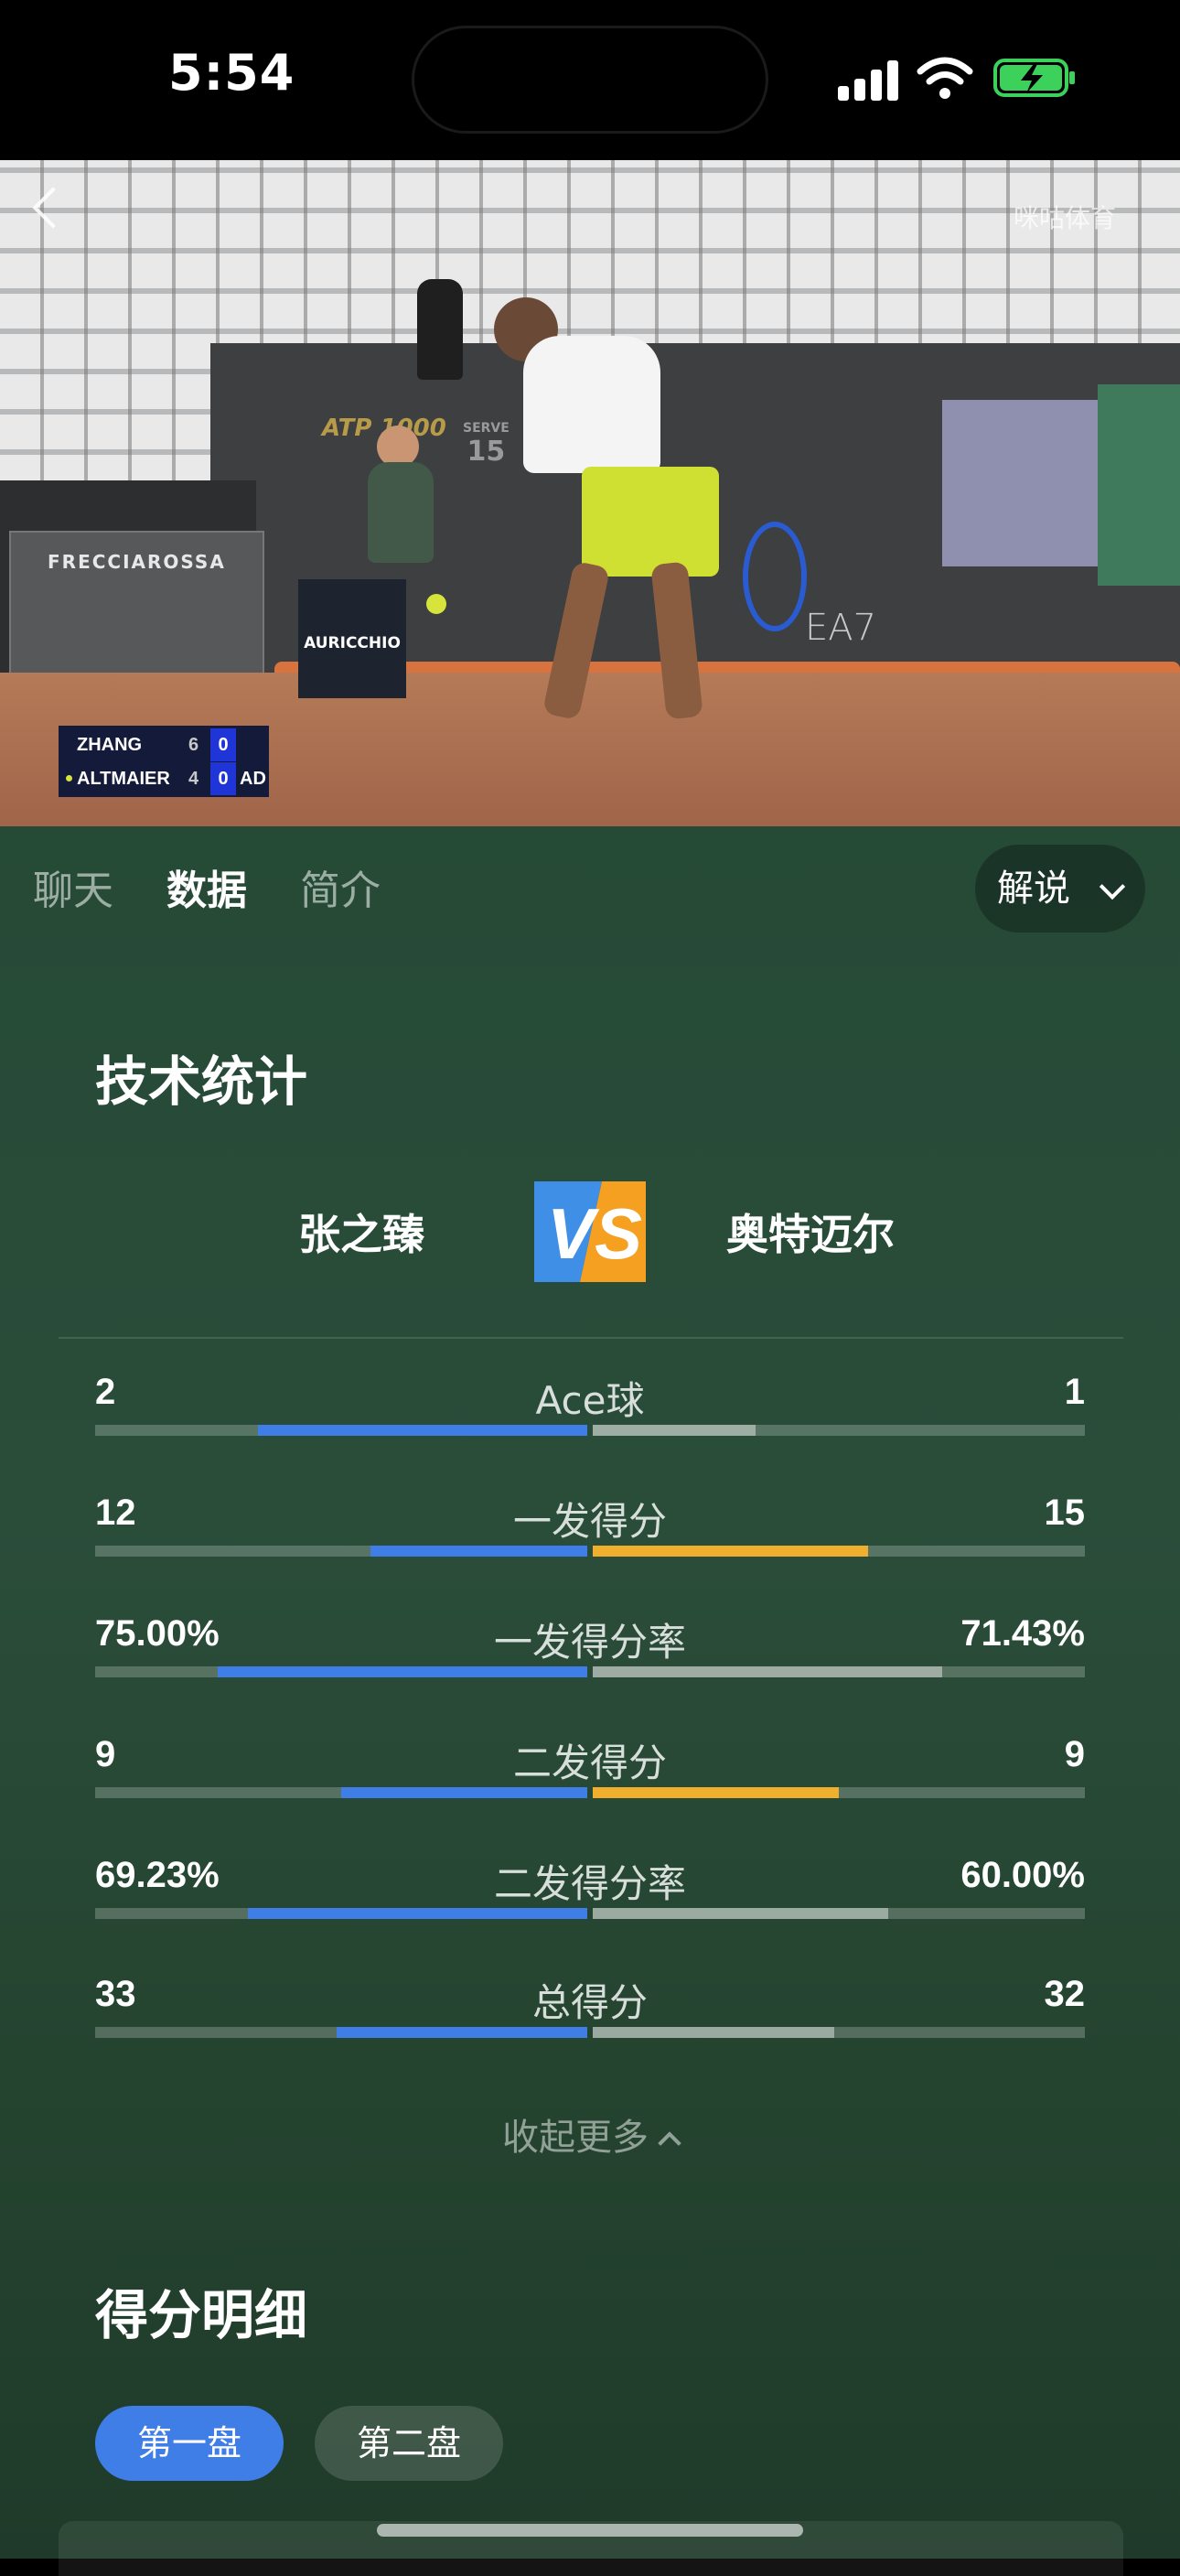 The height and width of the screenshot is (2576, 1180). I want to click on points-title: 得分明细, so click(201, 2315).